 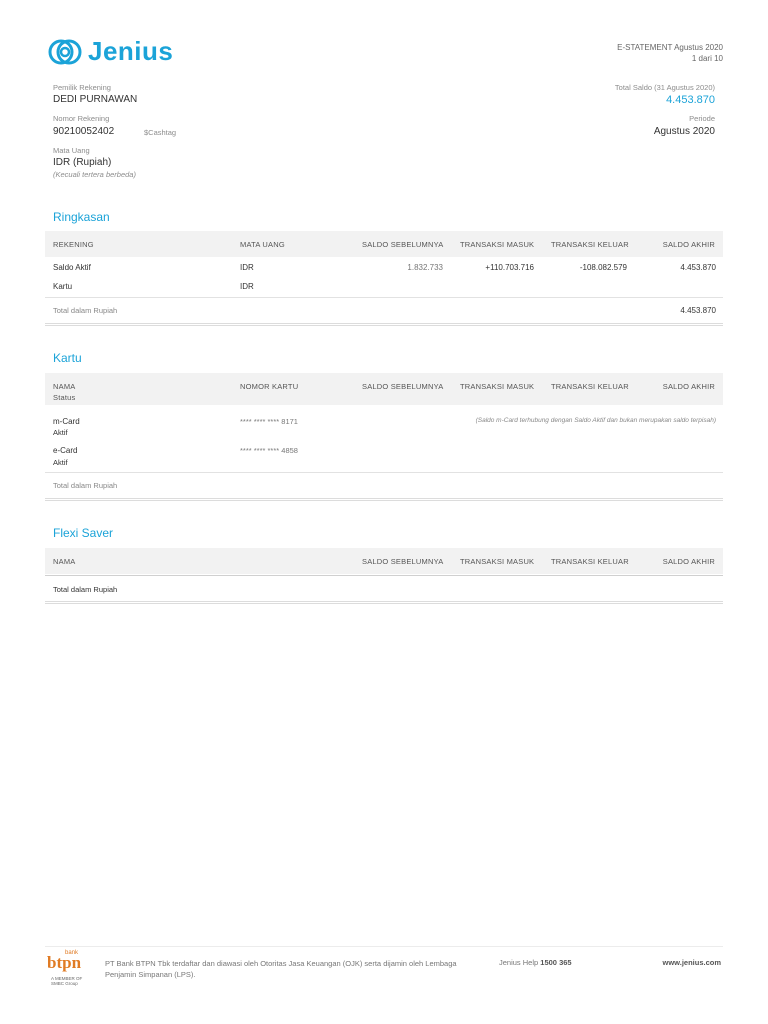 What do you see at coordinates (66, 421) in the screenshot?
I see `card-name: m-Card` at bounding box center [66, 421].